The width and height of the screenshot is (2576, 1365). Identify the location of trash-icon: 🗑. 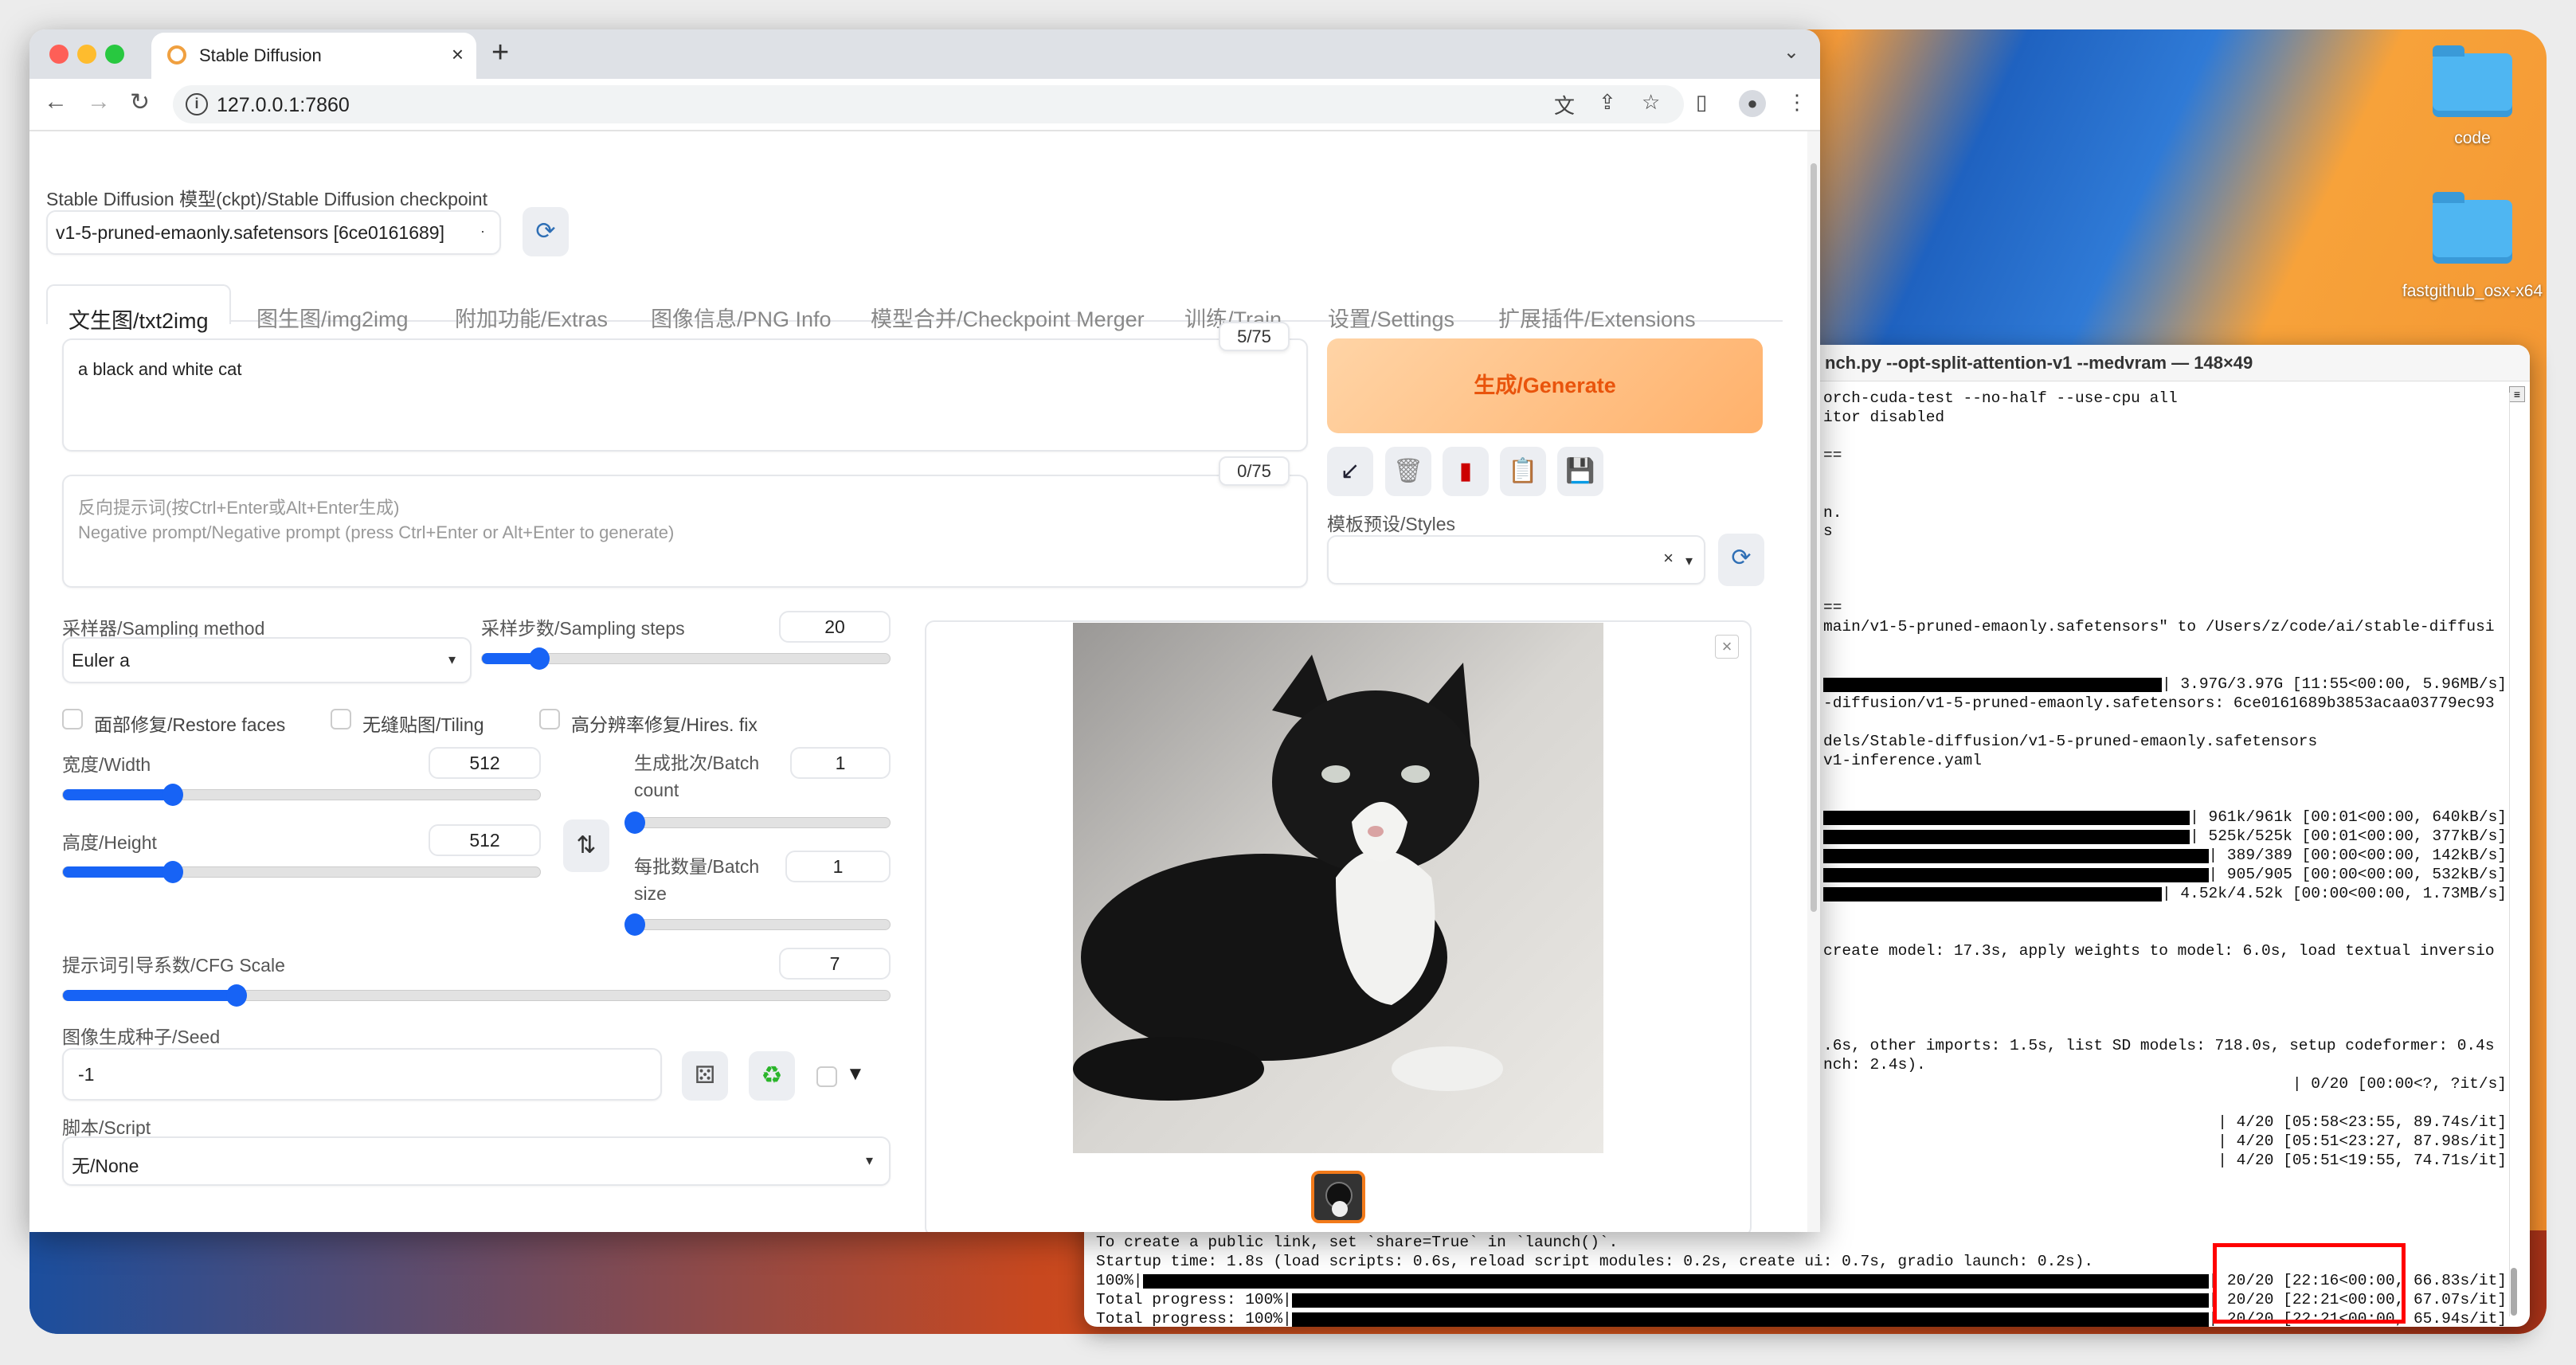
(1408, 471).